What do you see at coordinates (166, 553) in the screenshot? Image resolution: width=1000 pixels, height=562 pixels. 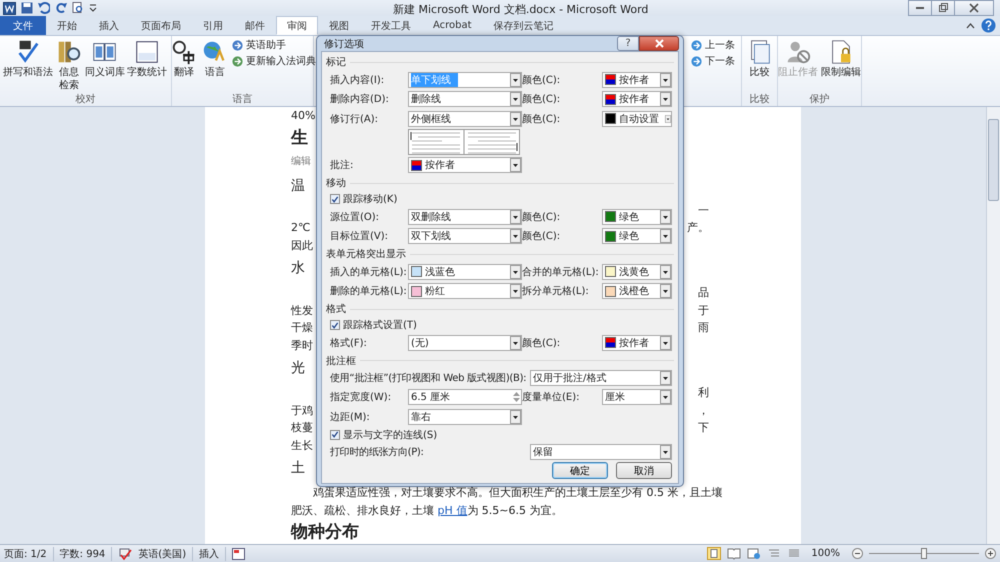 I see `status-text: 英语(美国)` at bounding box center [166, 553].